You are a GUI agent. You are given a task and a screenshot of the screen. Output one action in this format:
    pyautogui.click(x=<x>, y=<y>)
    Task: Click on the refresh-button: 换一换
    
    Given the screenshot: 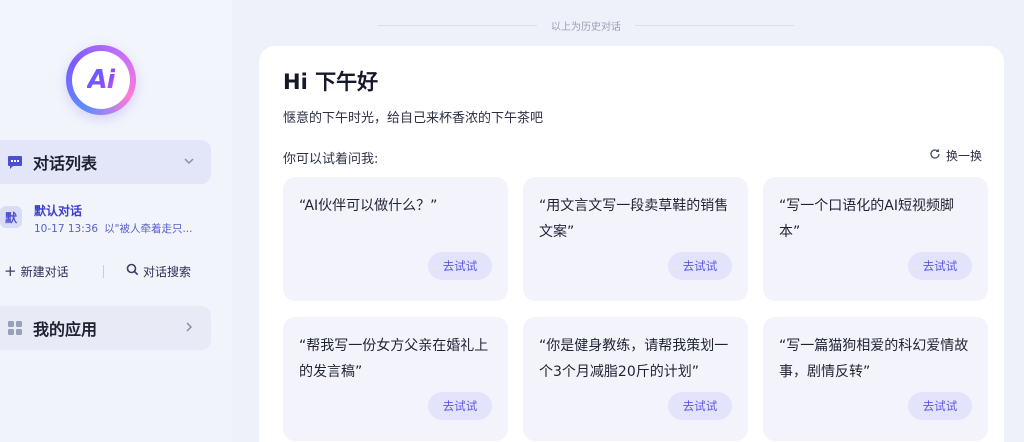 What is the action you would take?
    pyautogui.click(x=955, y=155)
    